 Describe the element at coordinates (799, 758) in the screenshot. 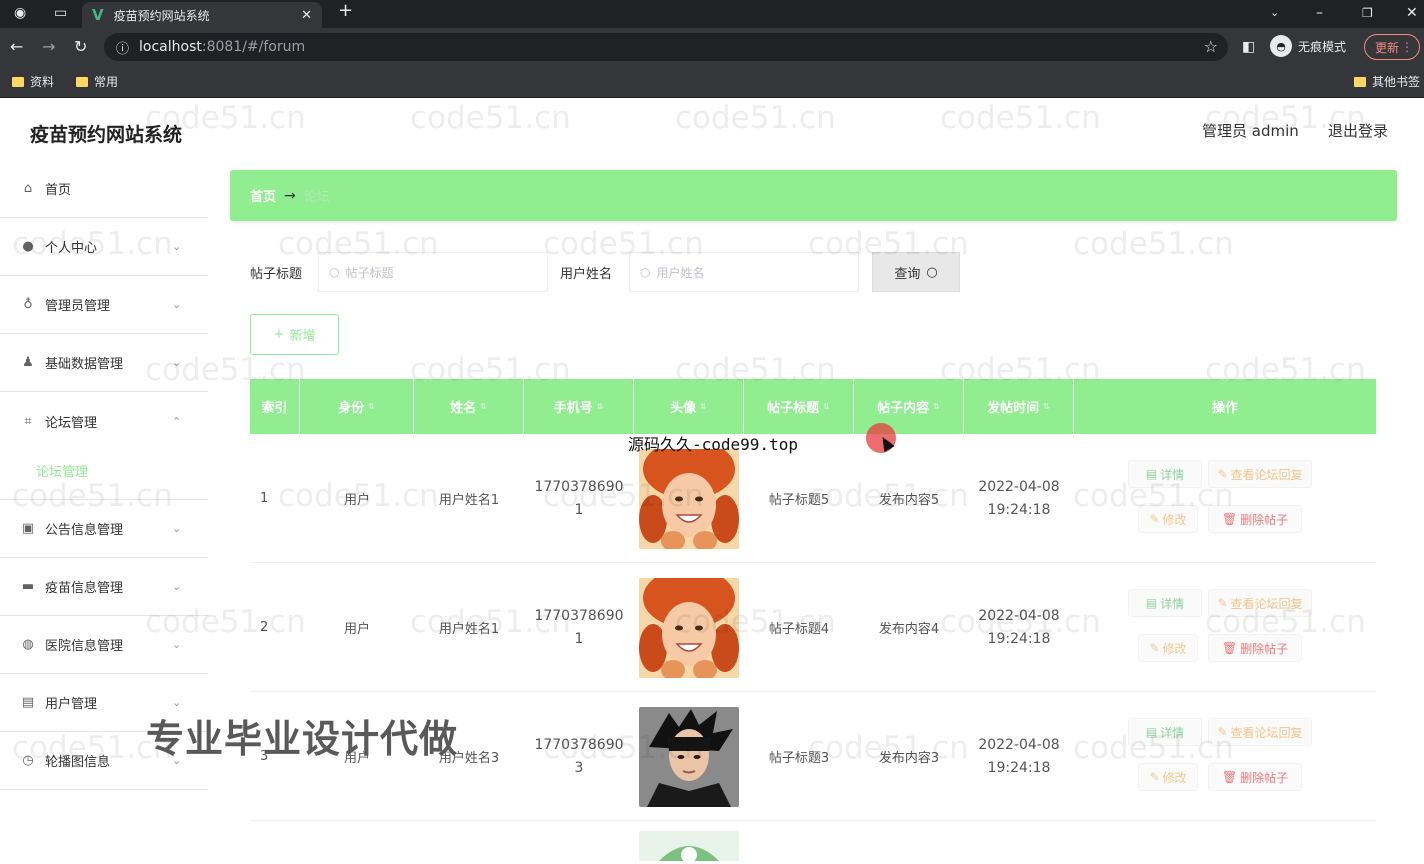

I see `cell-title: 帖子标题3` at that location.